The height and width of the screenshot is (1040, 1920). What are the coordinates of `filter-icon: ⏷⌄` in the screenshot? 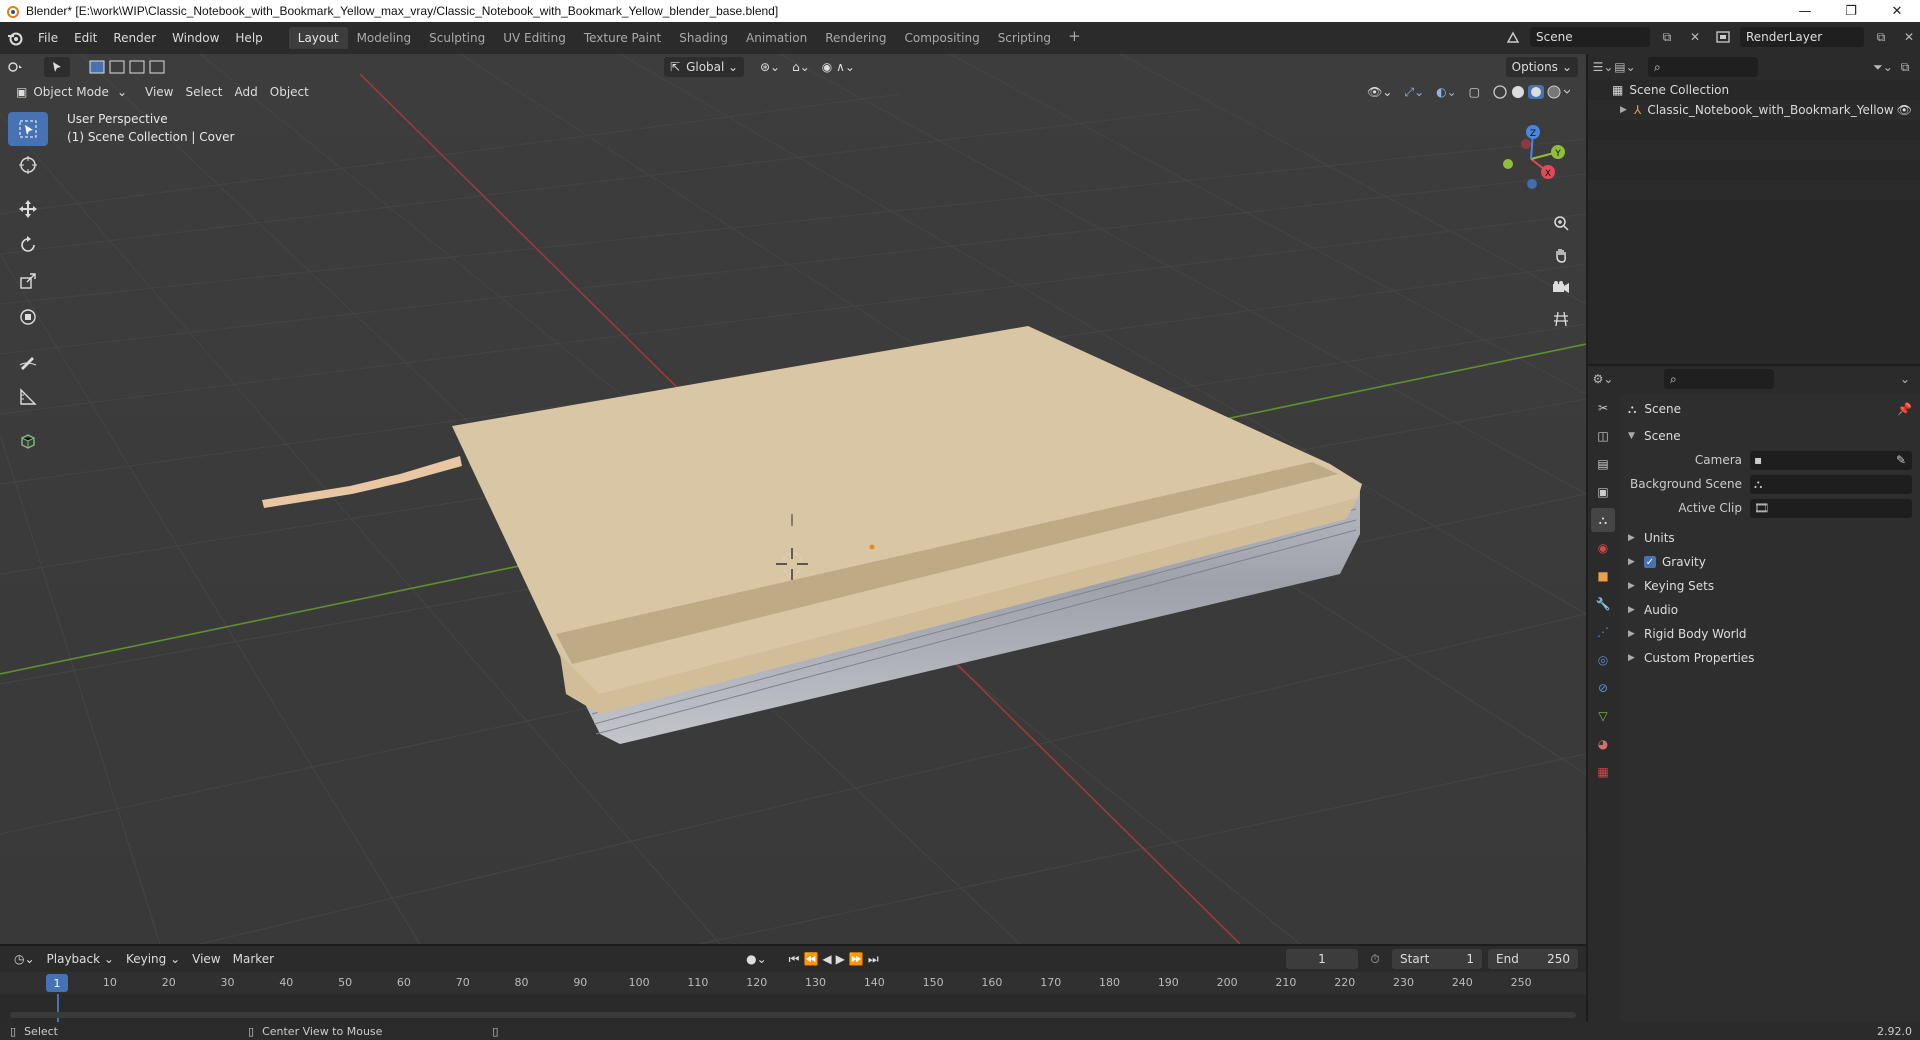 It's located at (1883, 67).